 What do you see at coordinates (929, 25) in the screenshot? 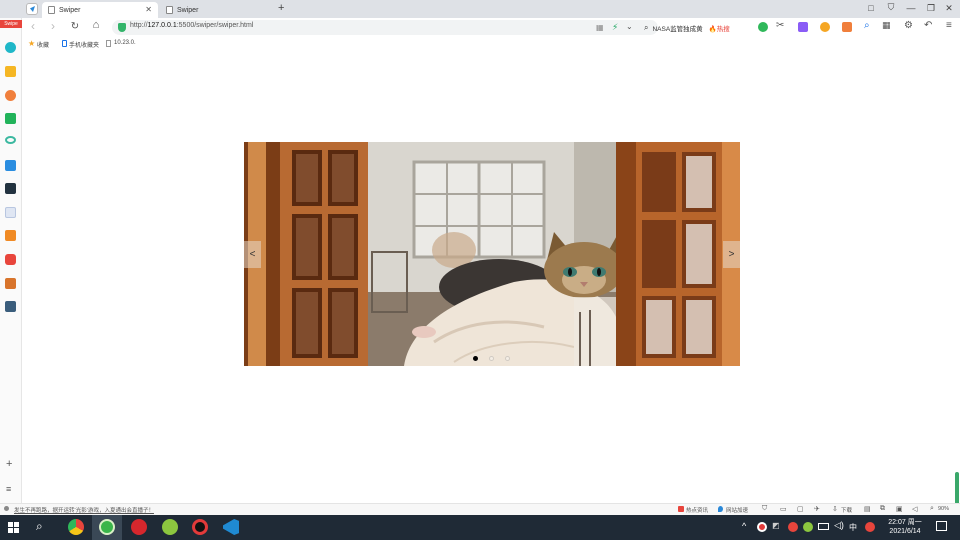
I see `undo-icon: ↶` at bounding box center [929, 25].